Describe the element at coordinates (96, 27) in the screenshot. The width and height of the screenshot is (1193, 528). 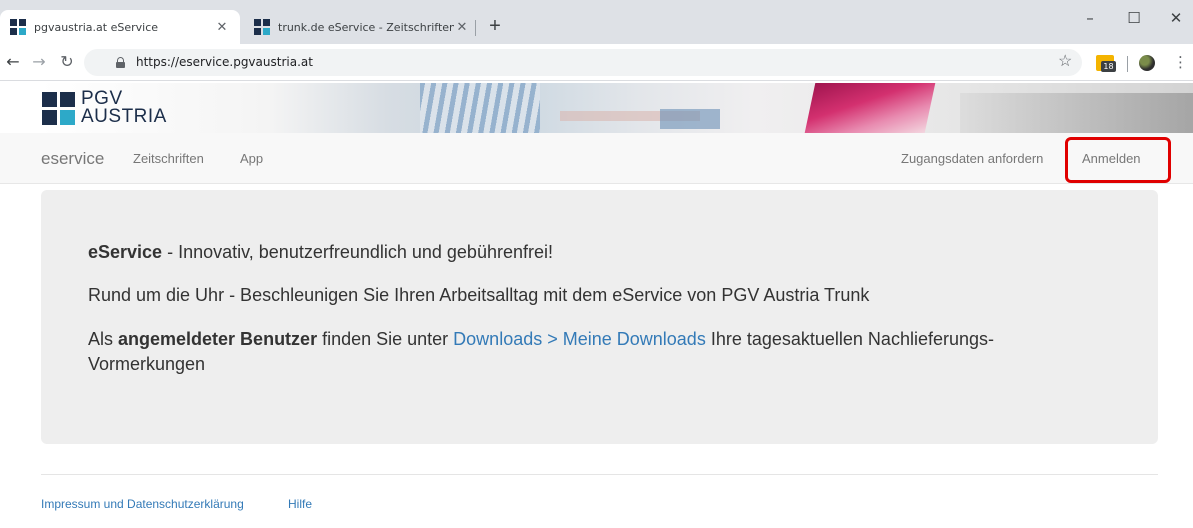
I see `tab-title: pgvaustria.at eService` at that location.